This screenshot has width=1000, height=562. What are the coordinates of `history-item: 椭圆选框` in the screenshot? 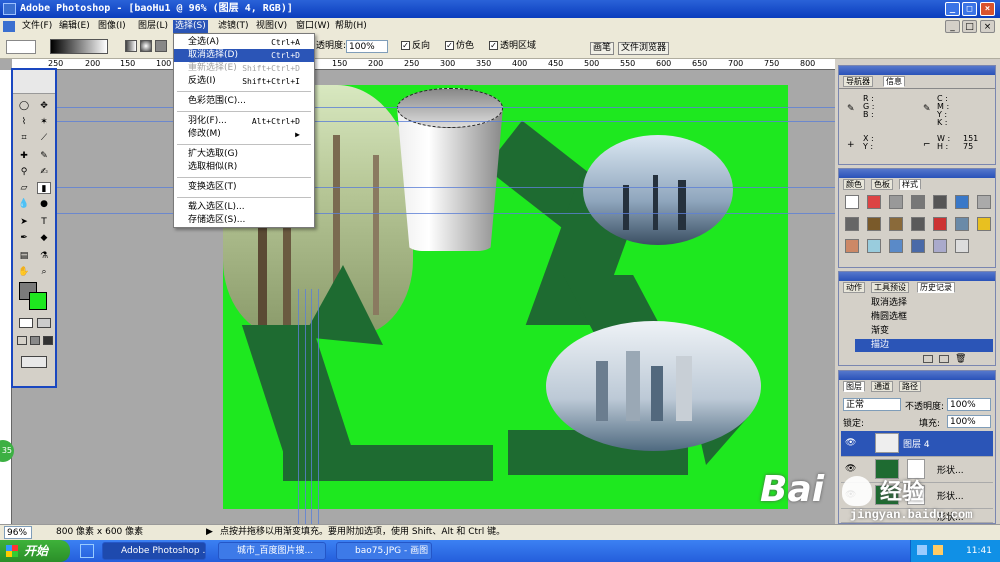 It's located at (924, 317).